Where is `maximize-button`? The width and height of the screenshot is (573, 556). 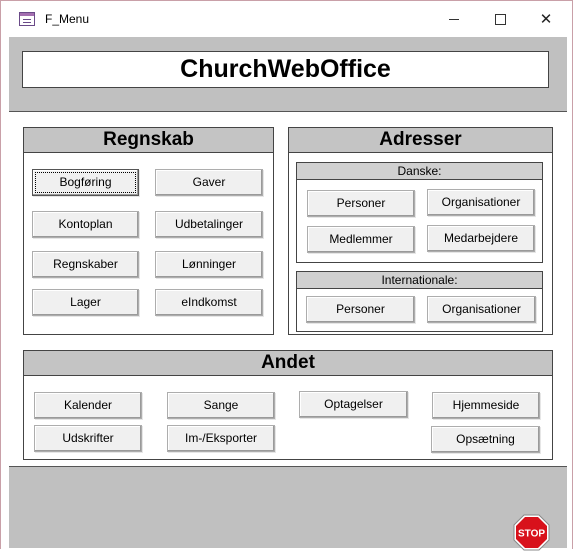
maximize-button is located at coordinates (500, 19).